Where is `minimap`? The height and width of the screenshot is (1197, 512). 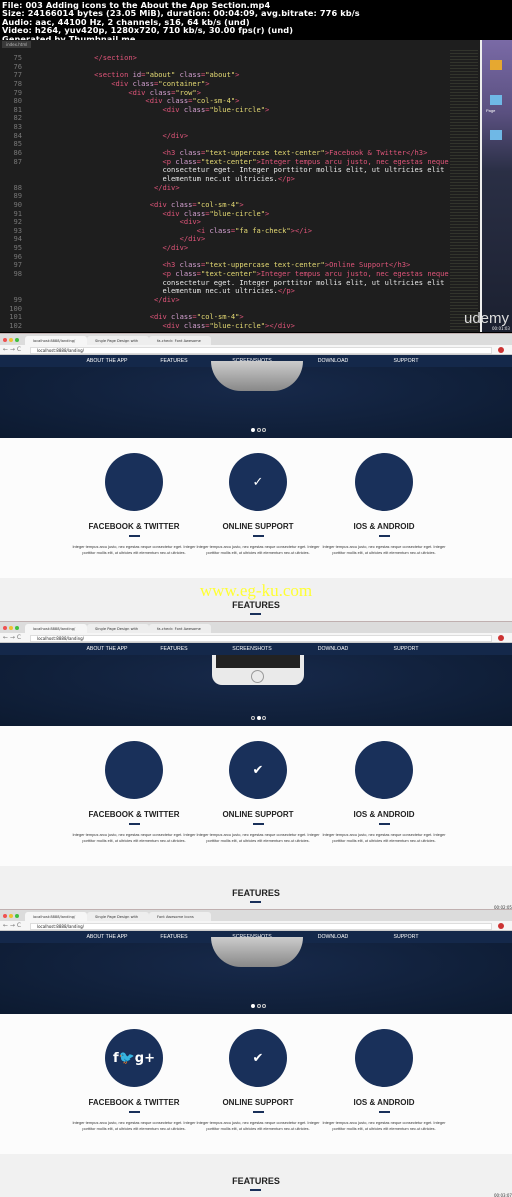
minimap is located at coordinates (464, 189).